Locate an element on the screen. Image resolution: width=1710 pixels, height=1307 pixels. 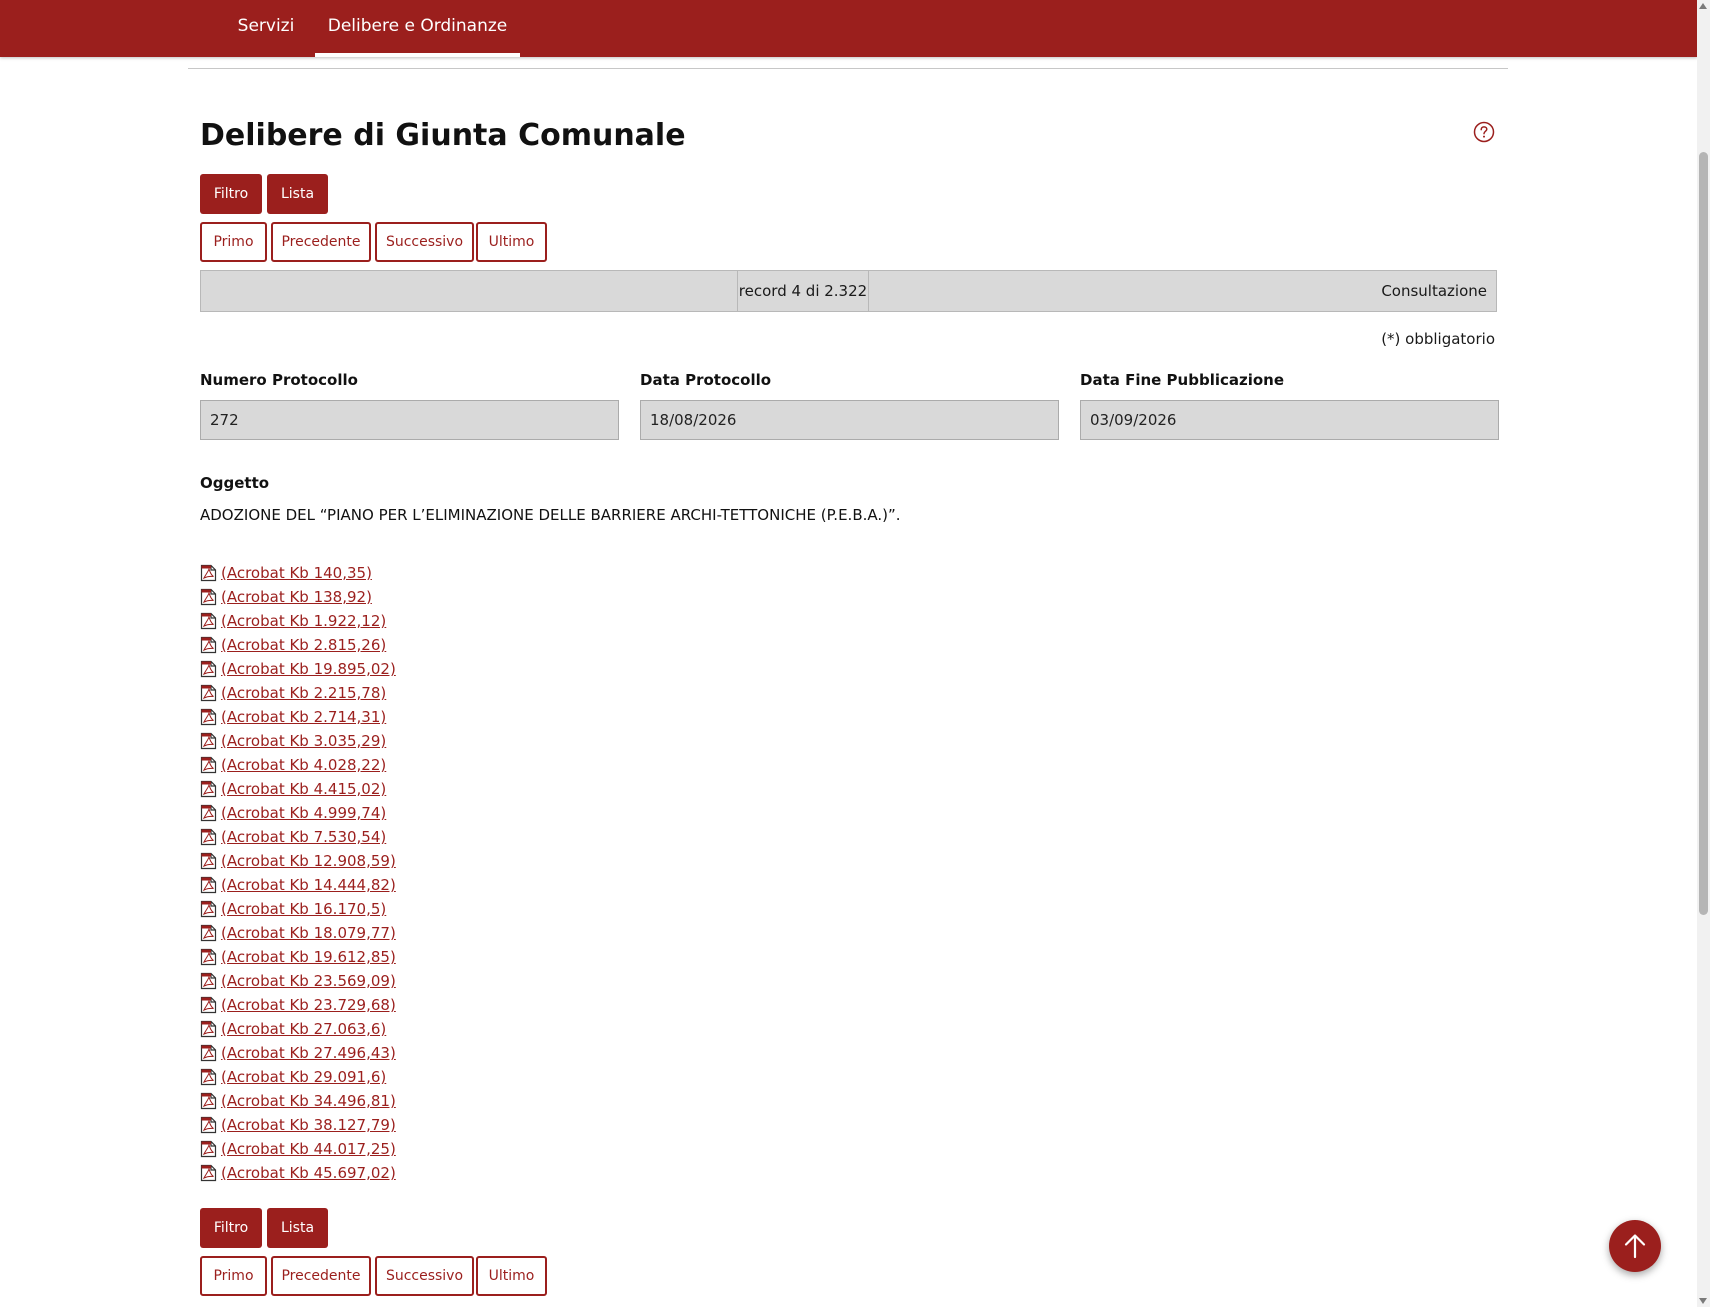
mode-indicator: Consultazione is located at coordinates (1434, 291).